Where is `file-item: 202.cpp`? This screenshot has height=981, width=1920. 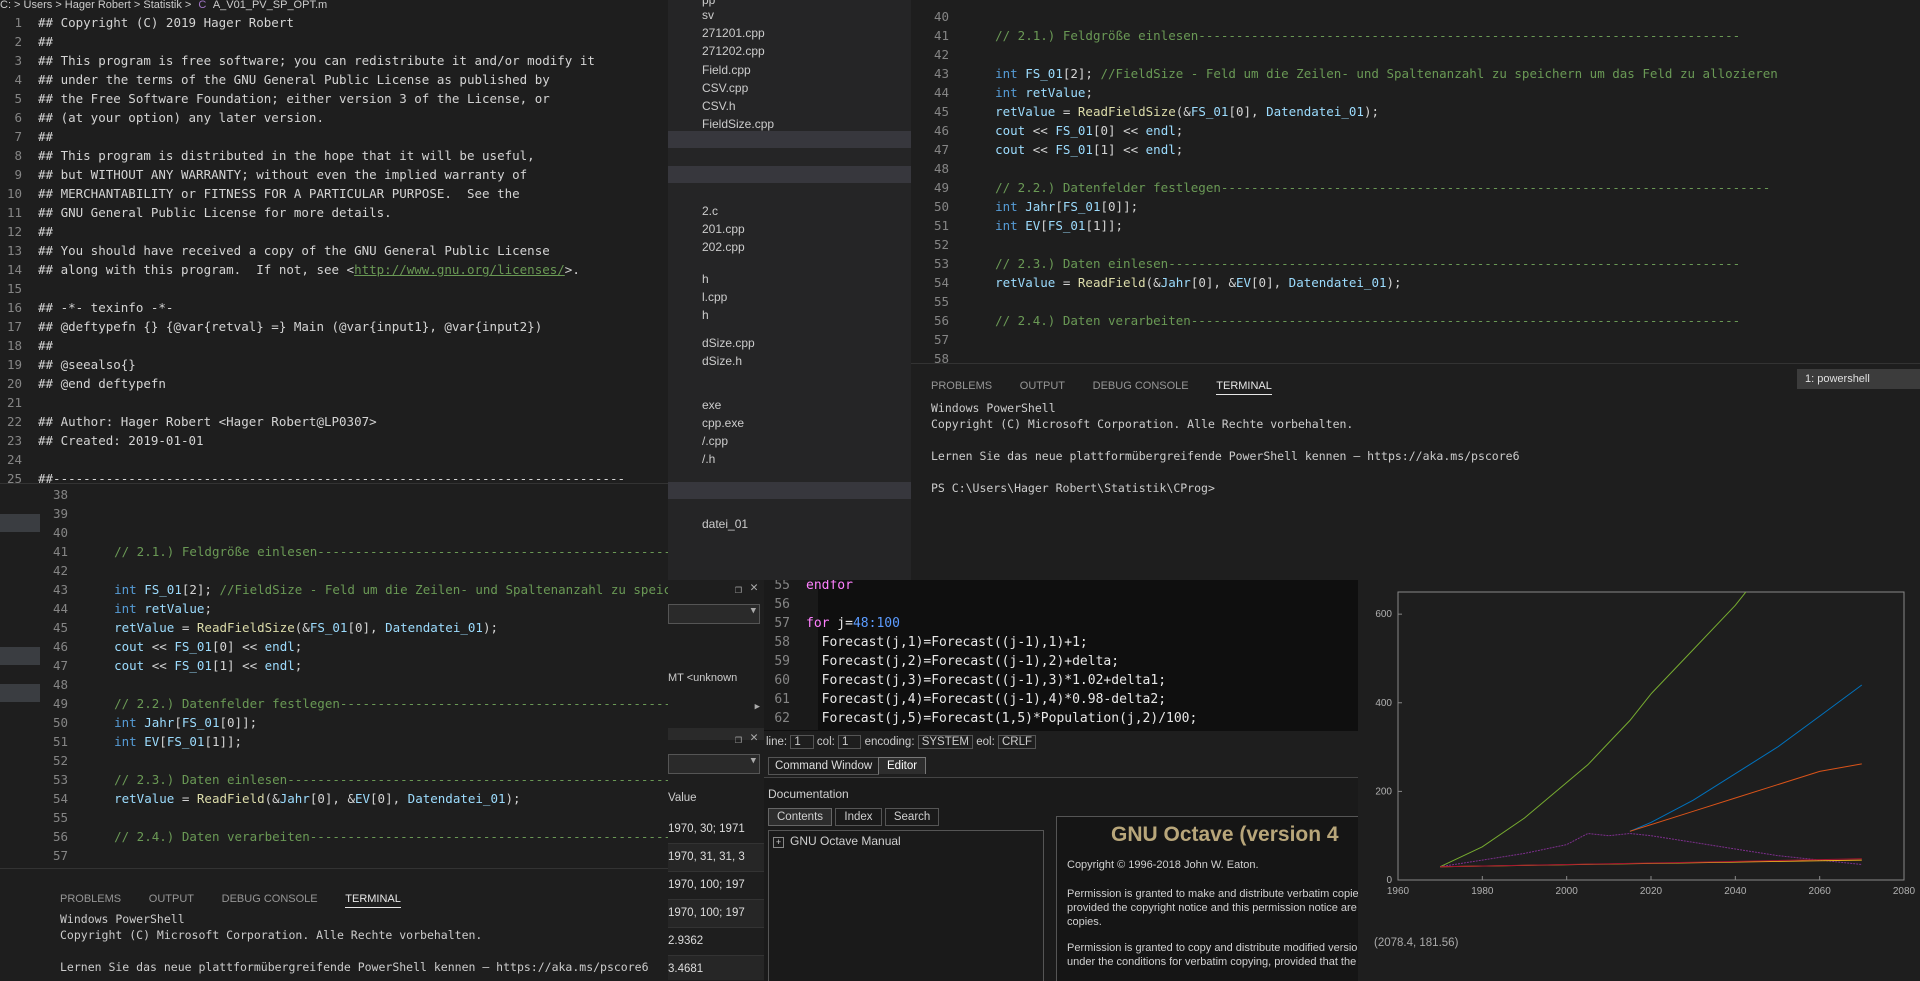
file-item: 202.cpp is located at coordinates (723, 247).